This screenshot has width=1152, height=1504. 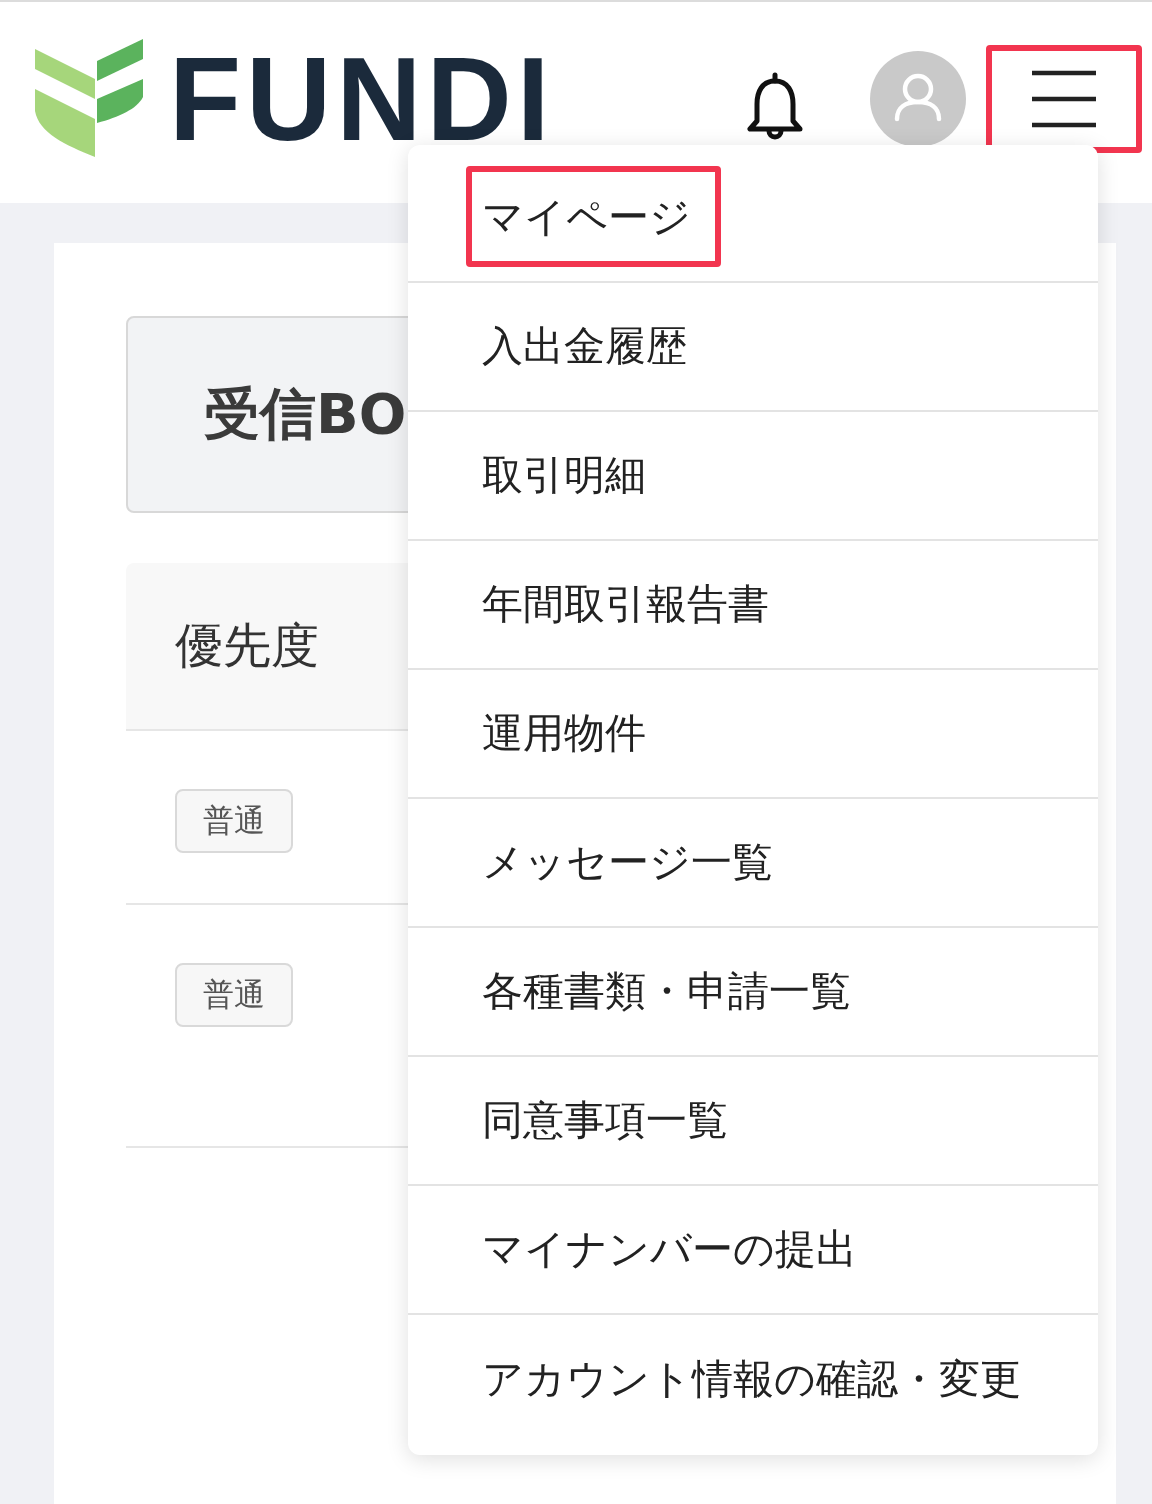 I want to click on leaf-logo-icon, so click(x=90, y=98).